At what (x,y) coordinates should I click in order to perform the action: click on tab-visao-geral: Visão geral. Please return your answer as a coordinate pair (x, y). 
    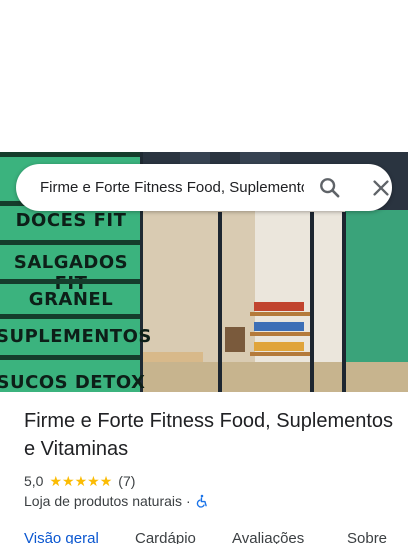
    Looking at the image, I should click on (61, 537).